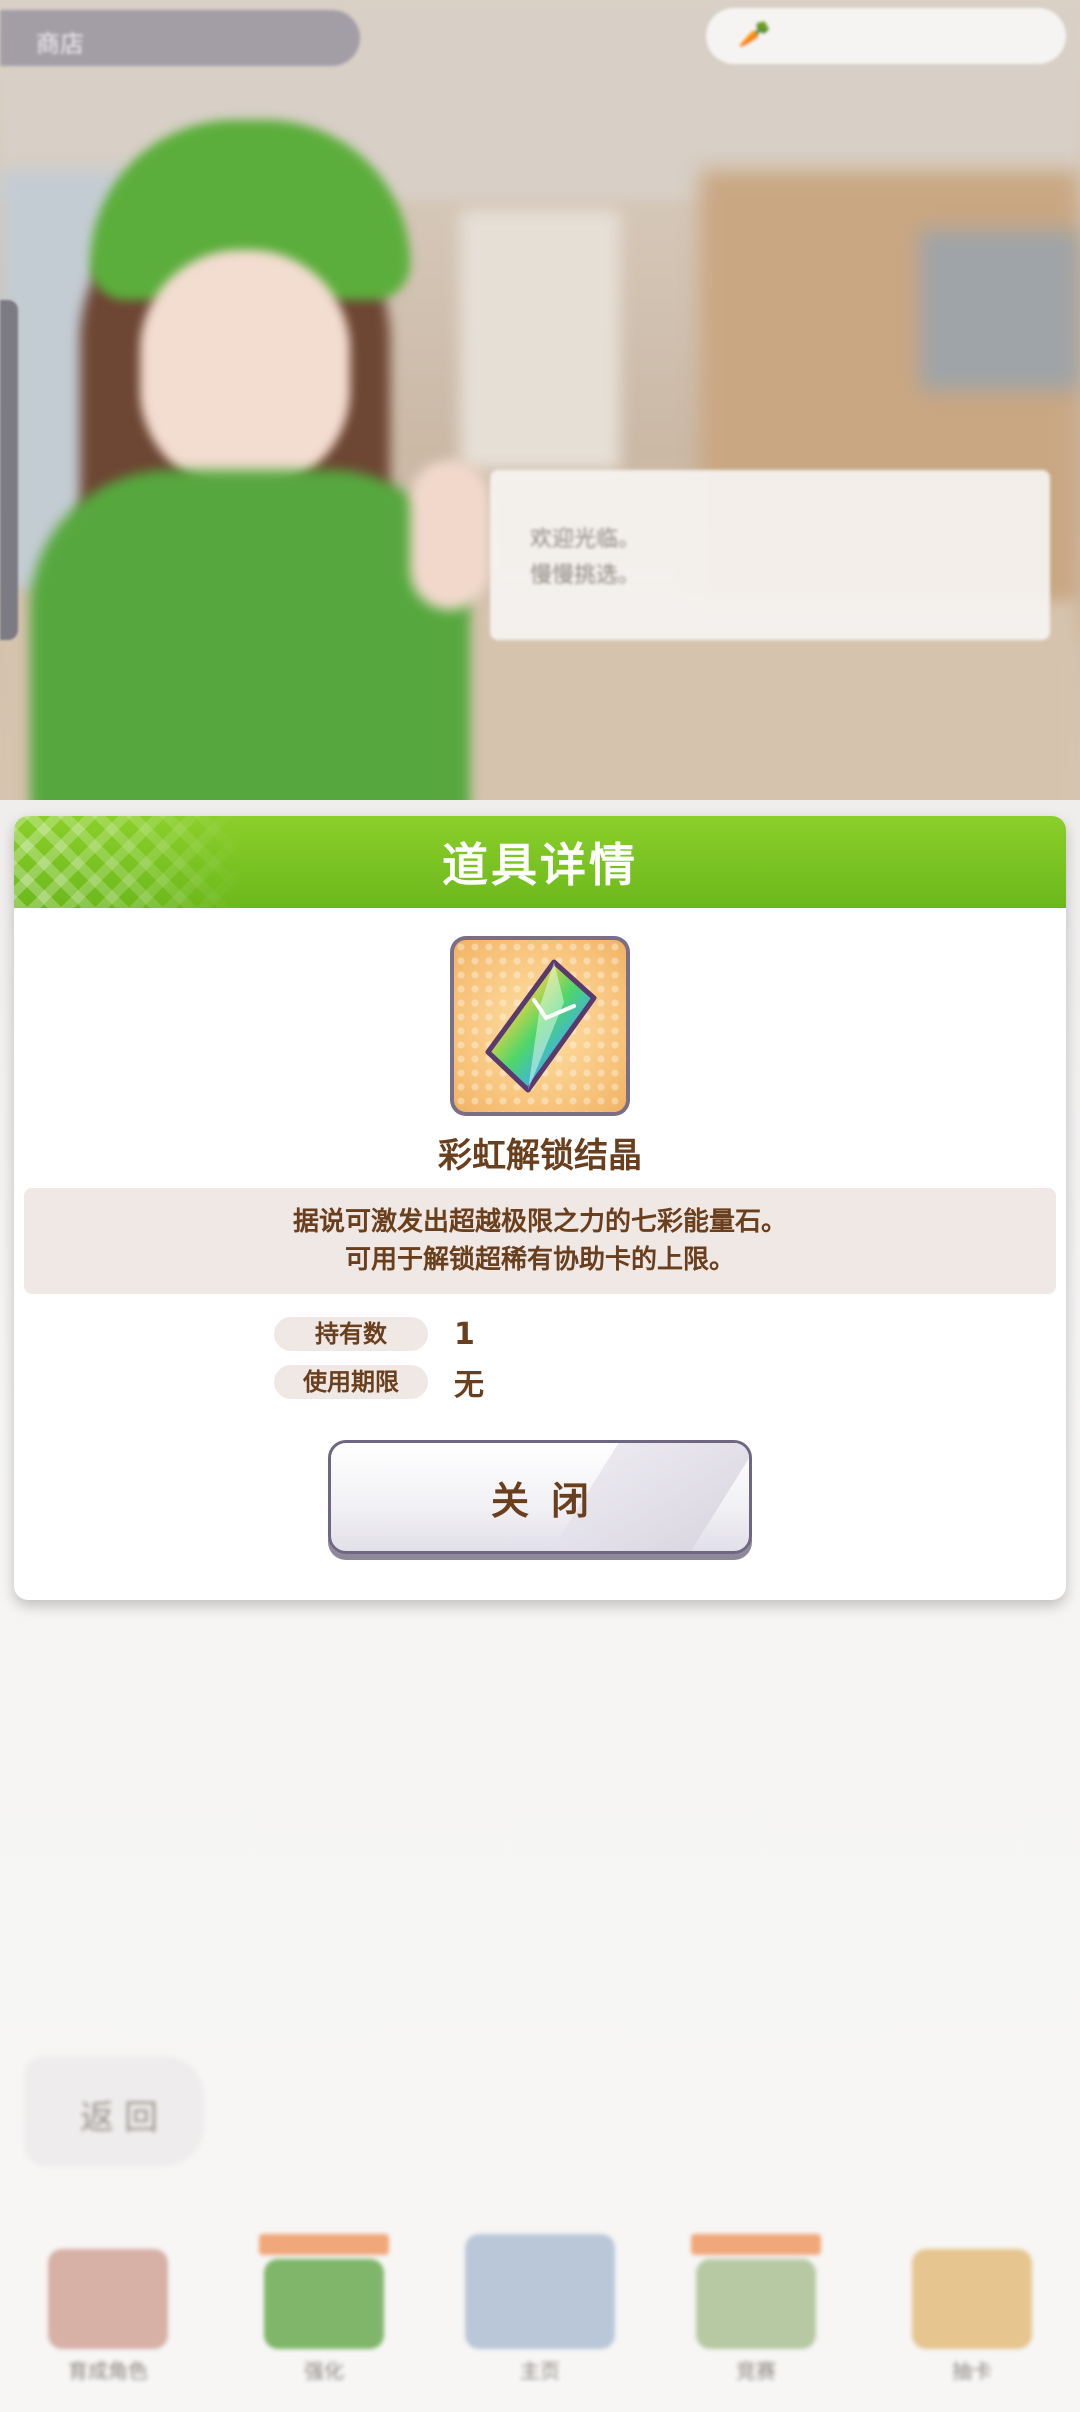 The height and width of the screenshot is (2412, 1080). I want to click on location-tag: 商店, so click(180, 38).